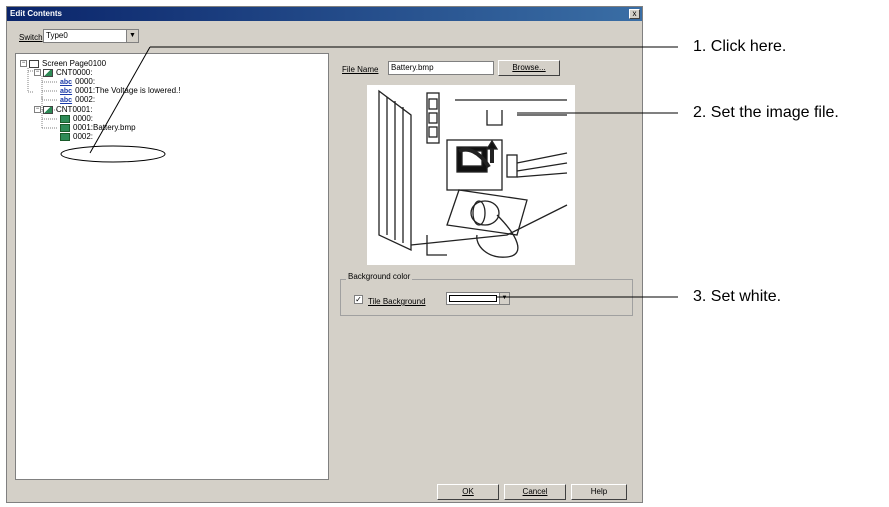 This screenshot has width=889, height=507. I want to click on callout-2: 2. Set the image file., so click(766, 112).